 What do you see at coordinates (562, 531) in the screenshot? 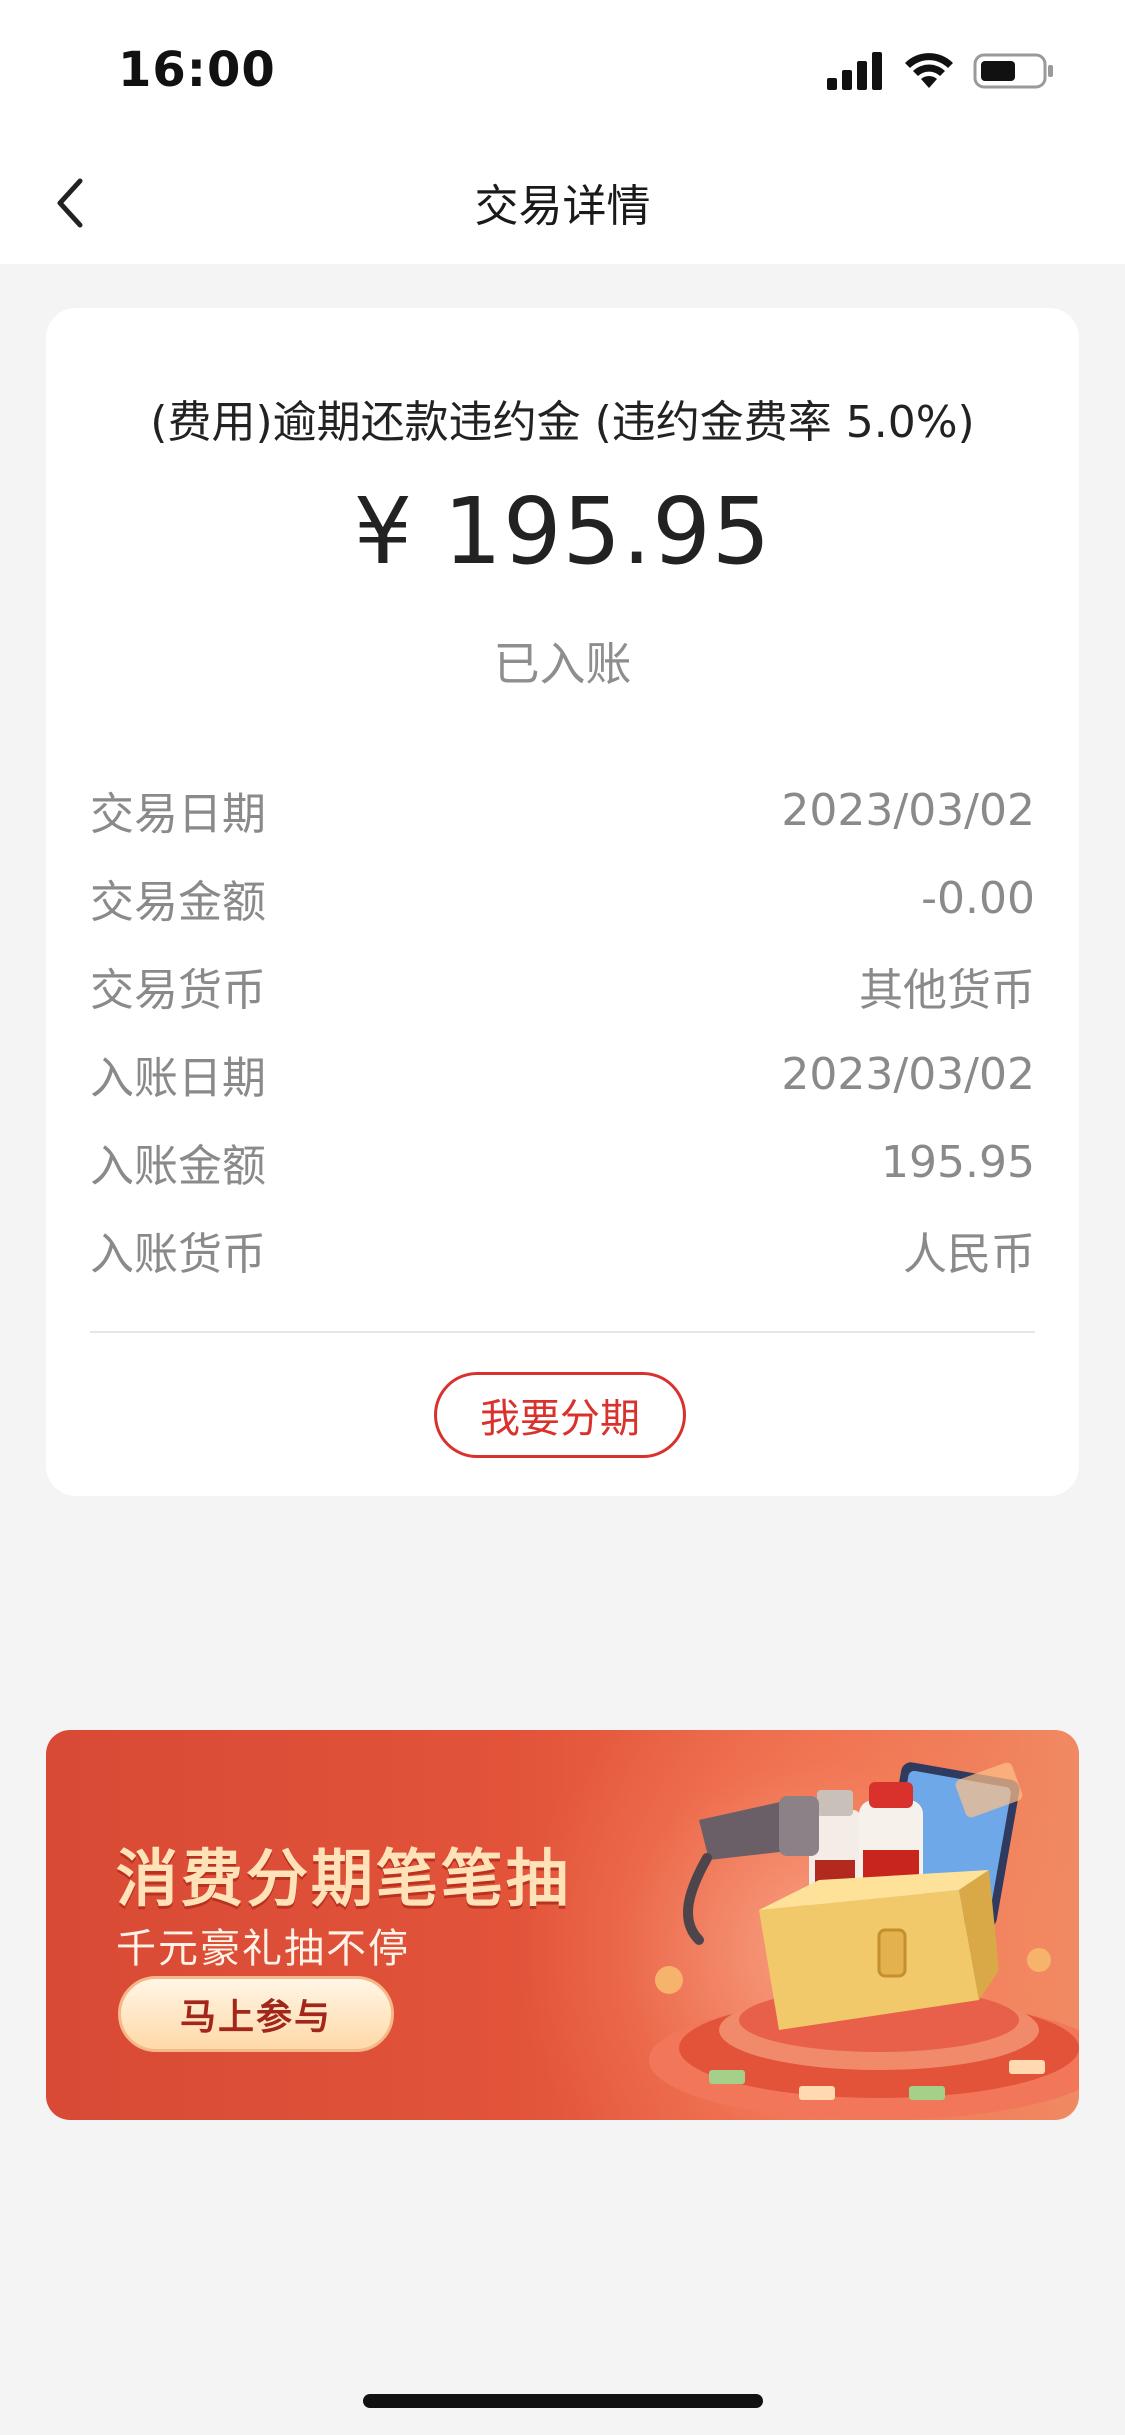
I see `transaction-amount: ¥ 195.95` at bounding box center [562, 531].